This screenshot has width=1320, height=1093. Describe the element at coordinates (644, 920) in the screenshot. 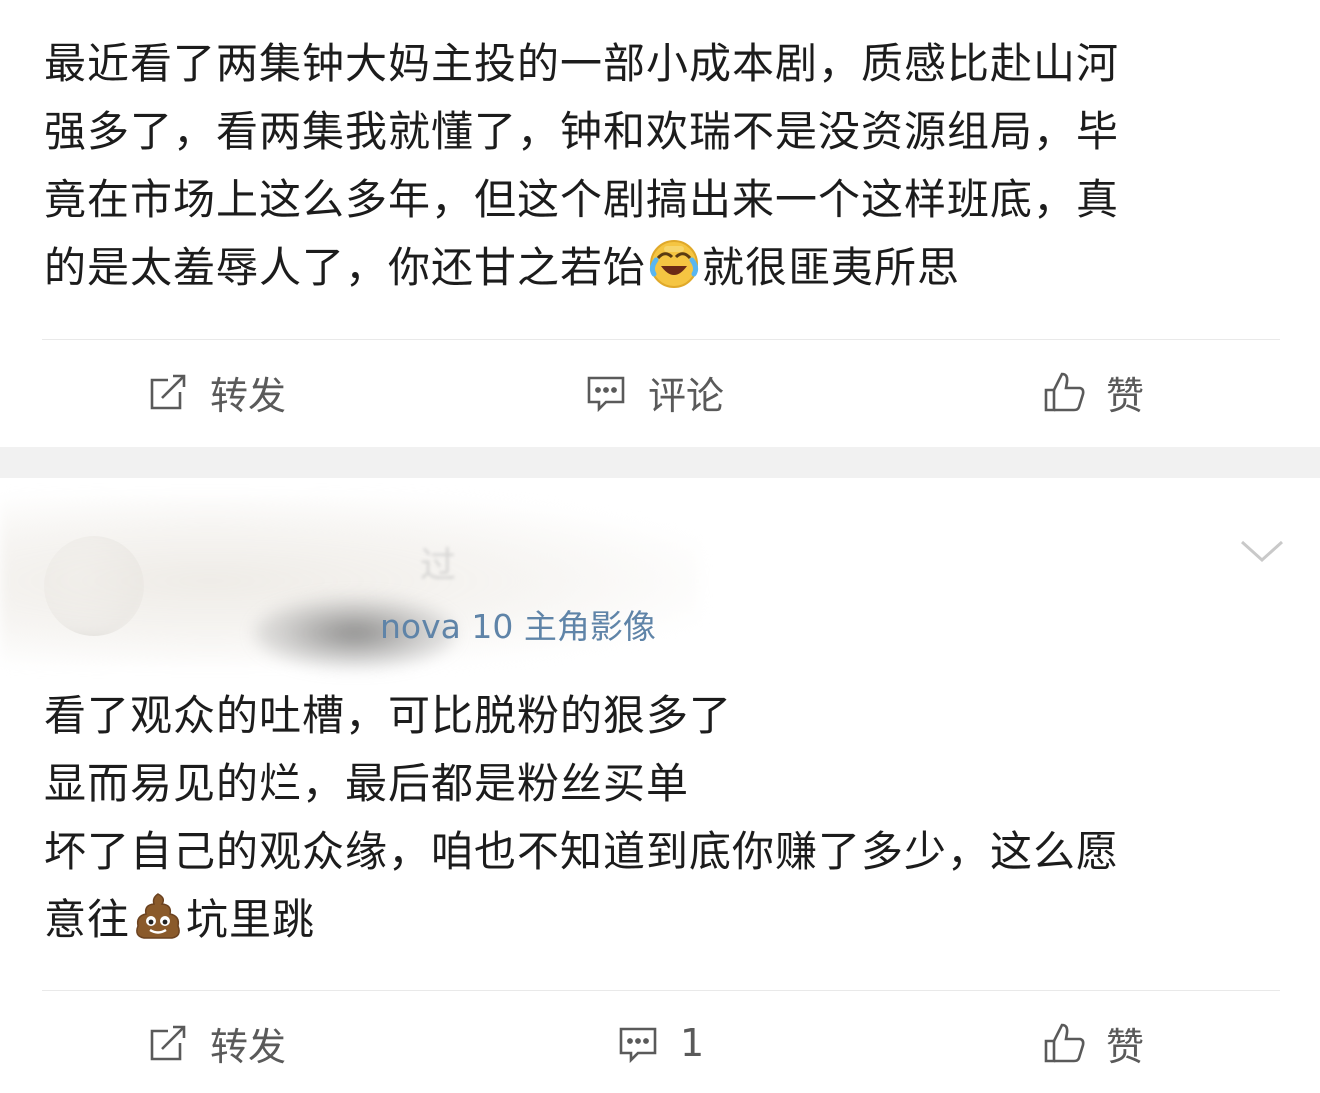

I see `text-line-last: 意往 坑里跳` at that location.